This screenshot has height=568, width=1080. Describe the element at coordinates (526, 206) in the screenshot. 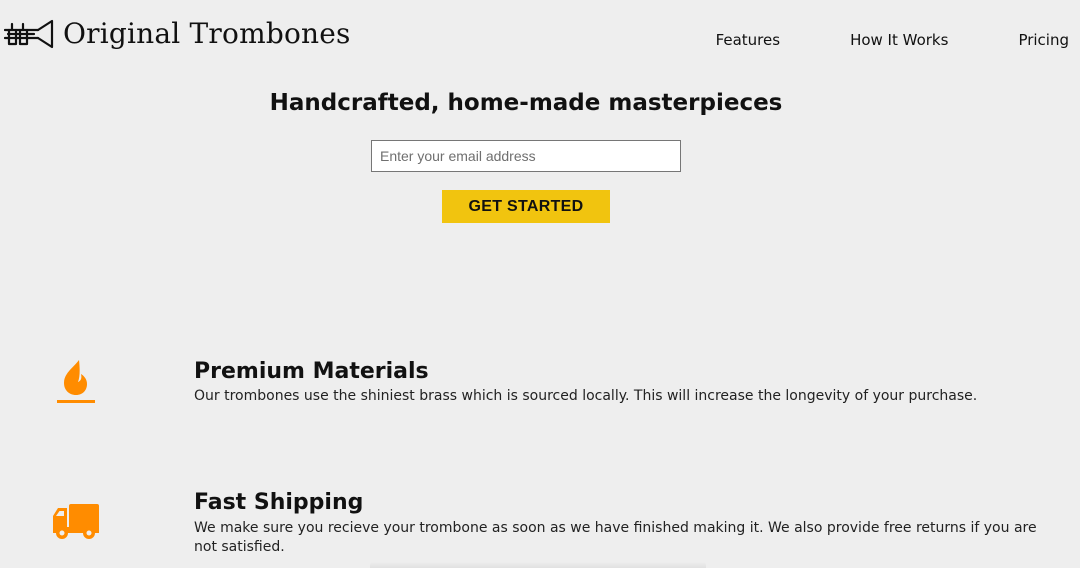

I see `get-started-button: GET STARTED` at that location.